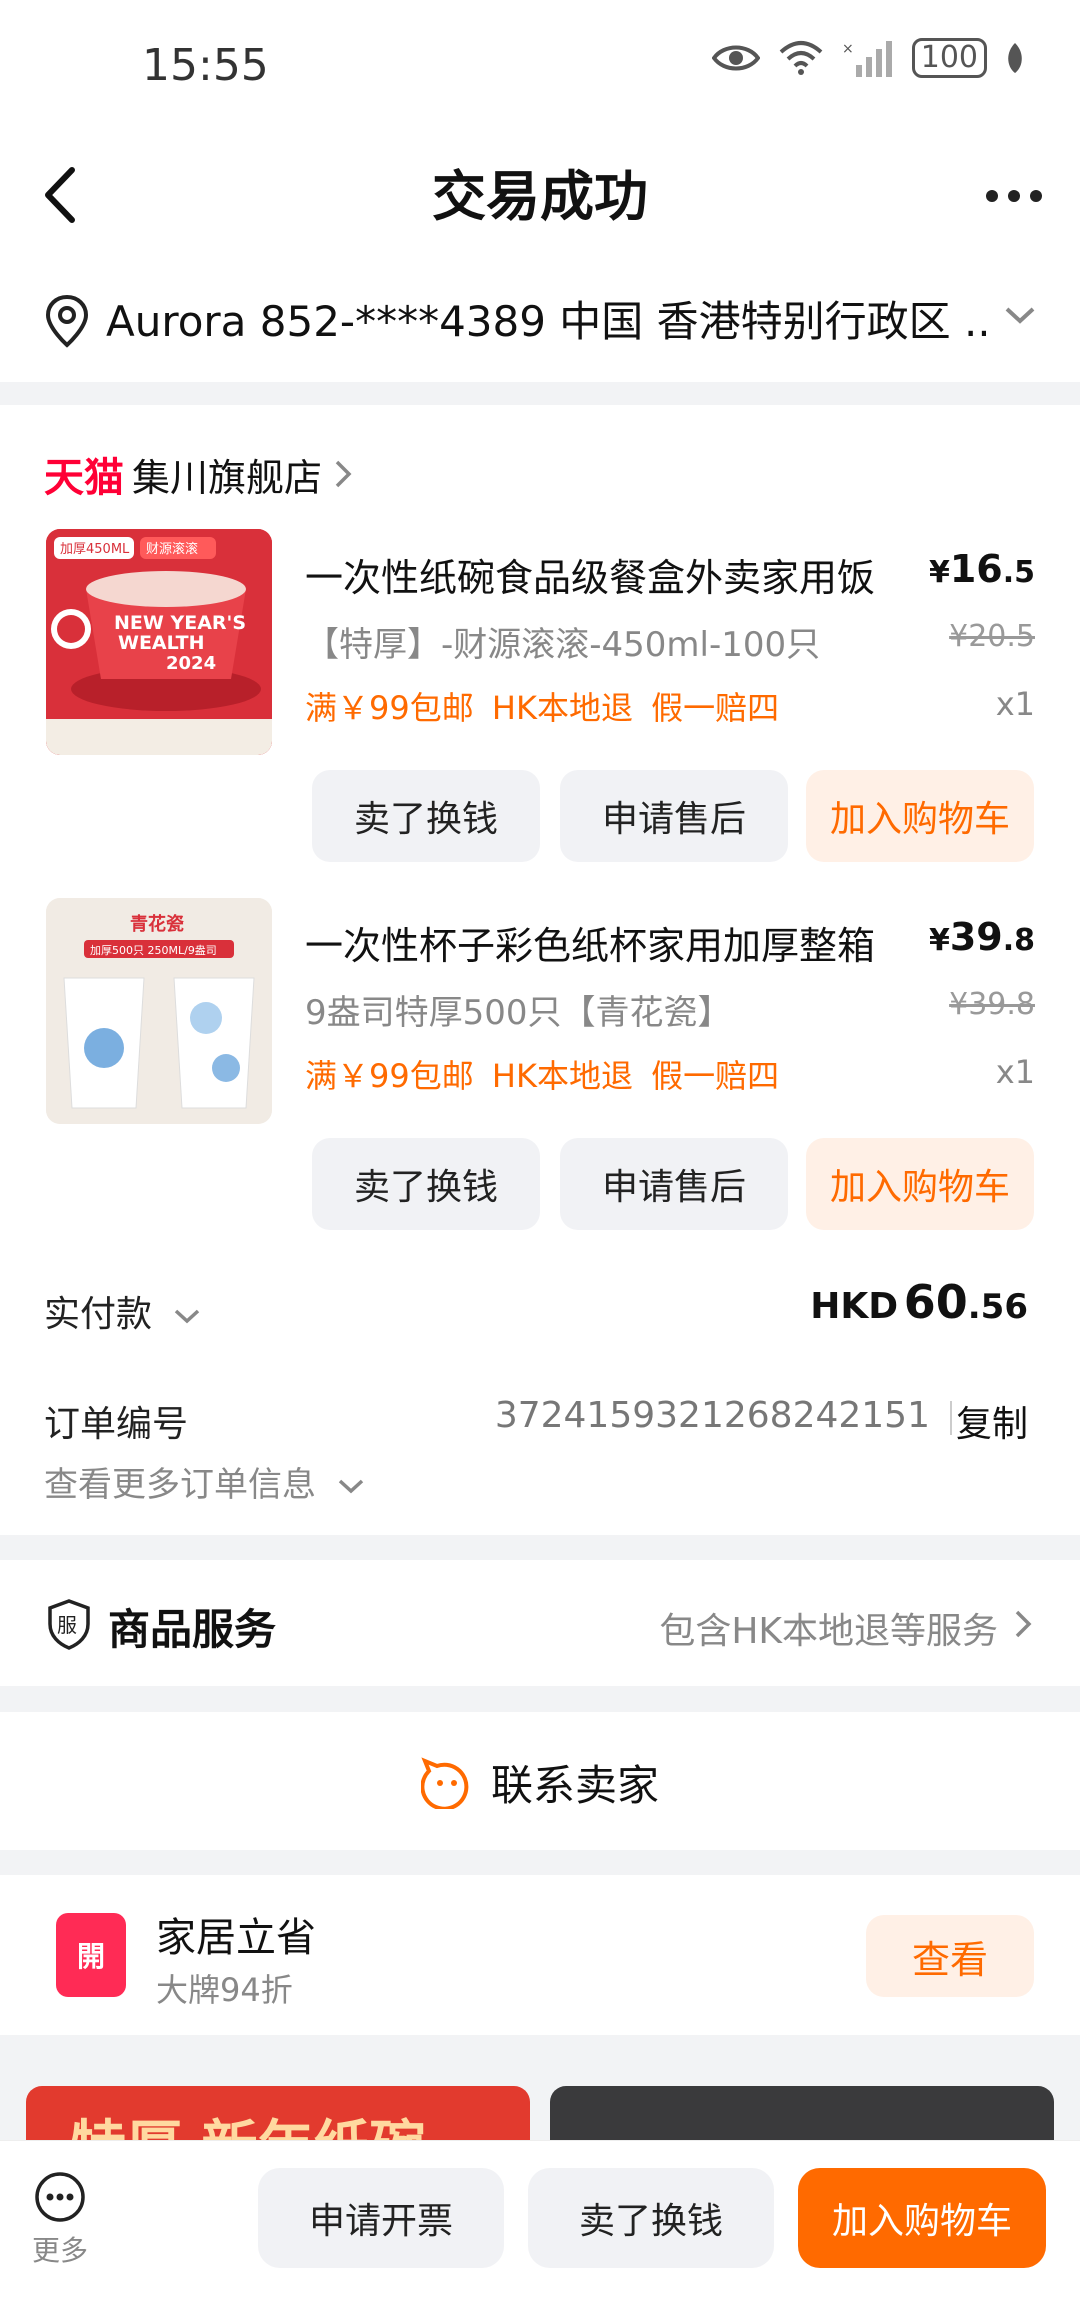 The height and width of the screenshot is (2311, 1080). I want to click on svg-text: 青花瓷, so click(157, 924).